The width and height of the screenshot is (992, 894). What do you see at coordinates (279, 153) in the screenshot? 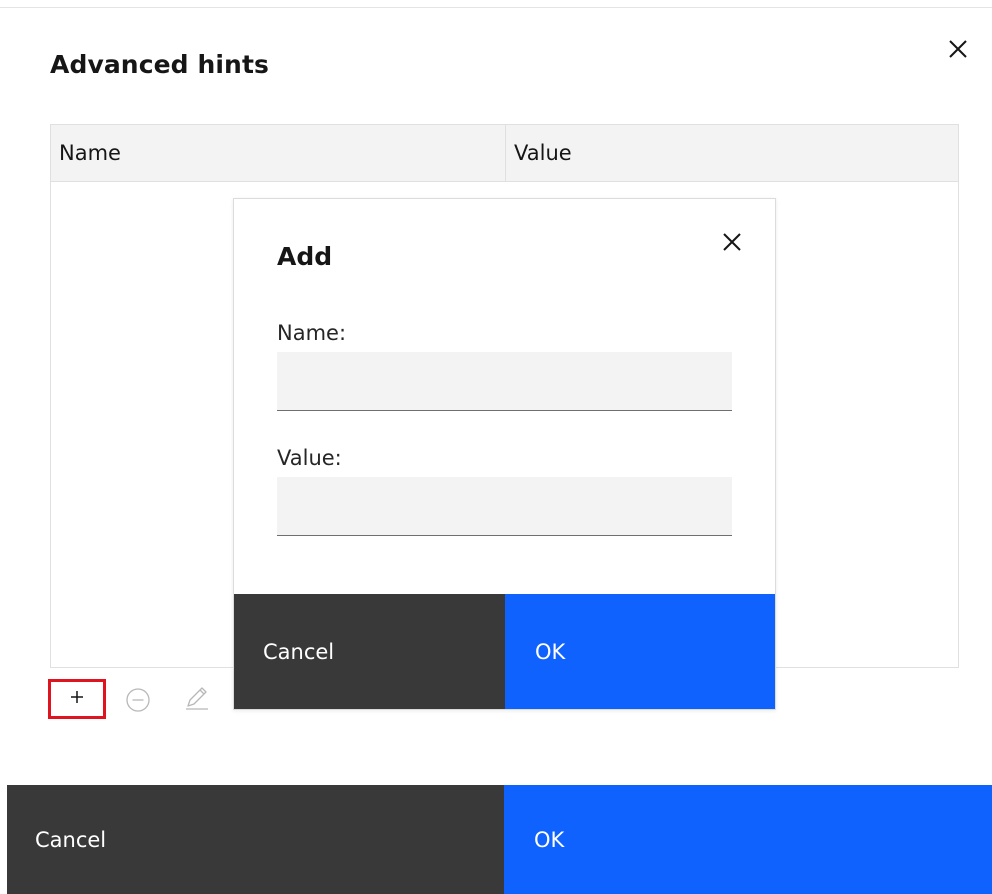
I see `column-header-name: Name` at bounding box center [279, 153].